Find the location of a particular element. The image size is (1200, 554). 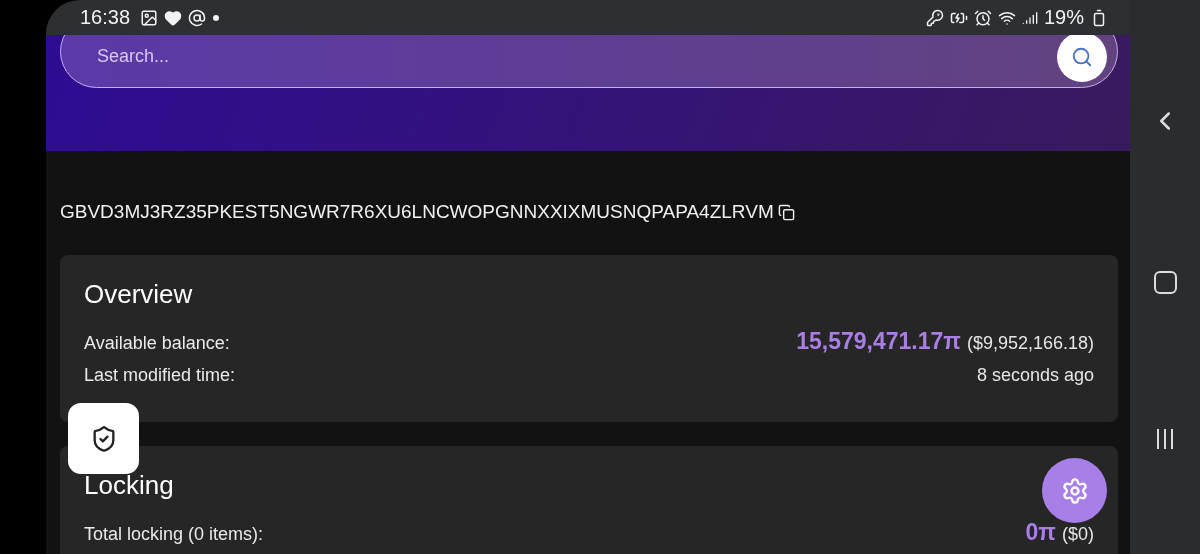

wallet-address: GBVD3MJ3RZ35PKEST5NGWR7R6XU6LNCWOPGNNXXIXMUSNQPAPA4ZLRVM is located at coordinates (417, 212).